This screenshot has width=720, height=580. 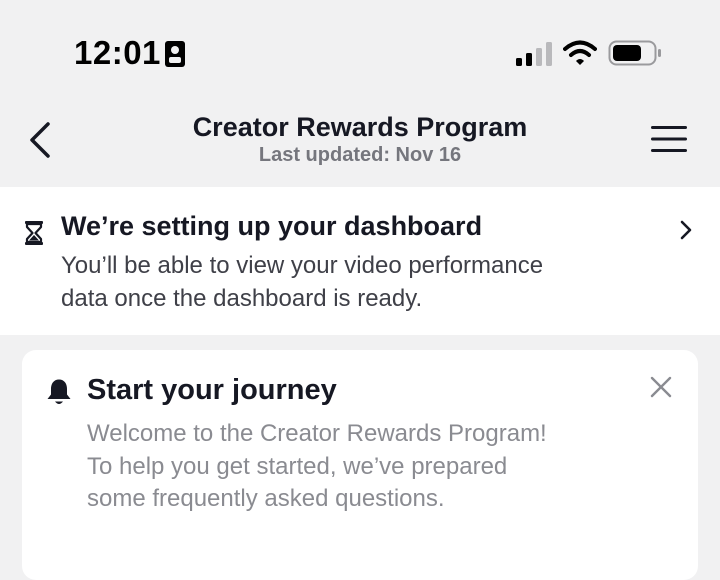 What do you see at coordinates (175, 54) in the screenshot?
I see `id-card-icon` at bounding box center [175, 54].